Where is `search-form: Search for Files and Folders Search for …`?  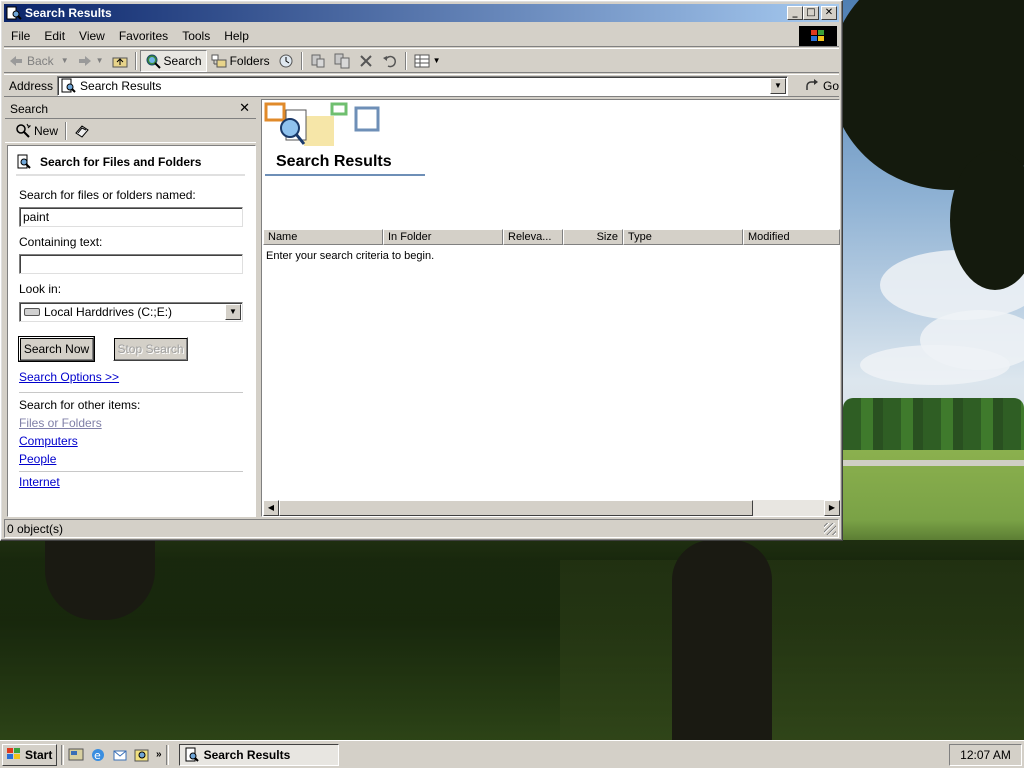 search-form: Search for Files and Folders Search for … is located at coordinates (131, 331).